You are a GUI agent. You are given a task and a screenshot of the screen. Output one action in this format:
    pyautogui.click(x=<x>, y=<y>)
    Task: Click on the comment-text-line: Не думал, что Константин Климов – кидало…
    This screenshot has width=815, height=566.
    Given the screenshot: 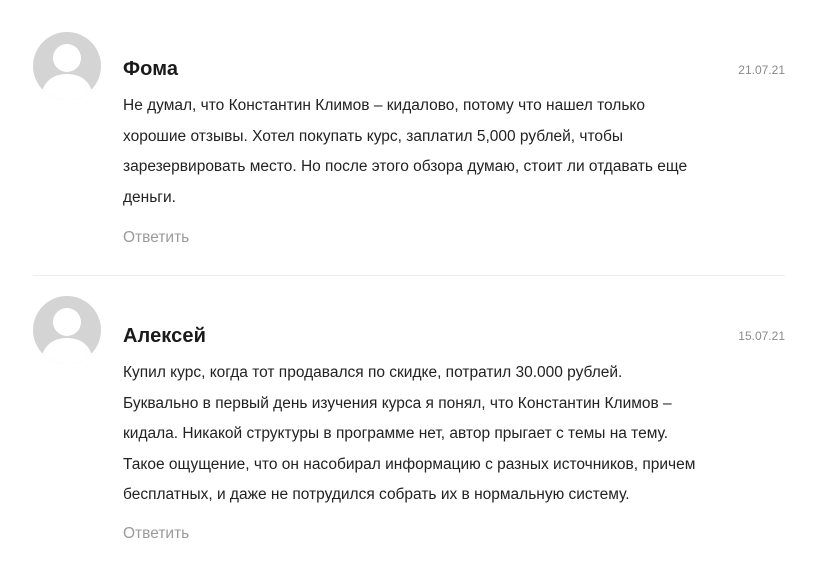 What is the action you would take?
    pyautogui.click(x=384, y=105)
    